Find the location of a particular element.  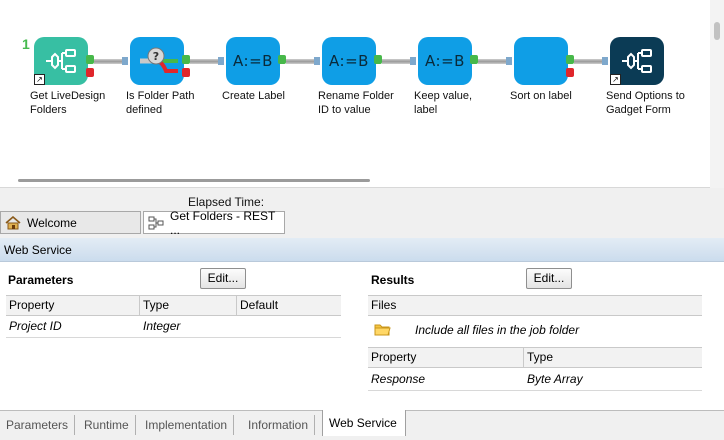

files-header: Files is located at coordinates (535, 305).